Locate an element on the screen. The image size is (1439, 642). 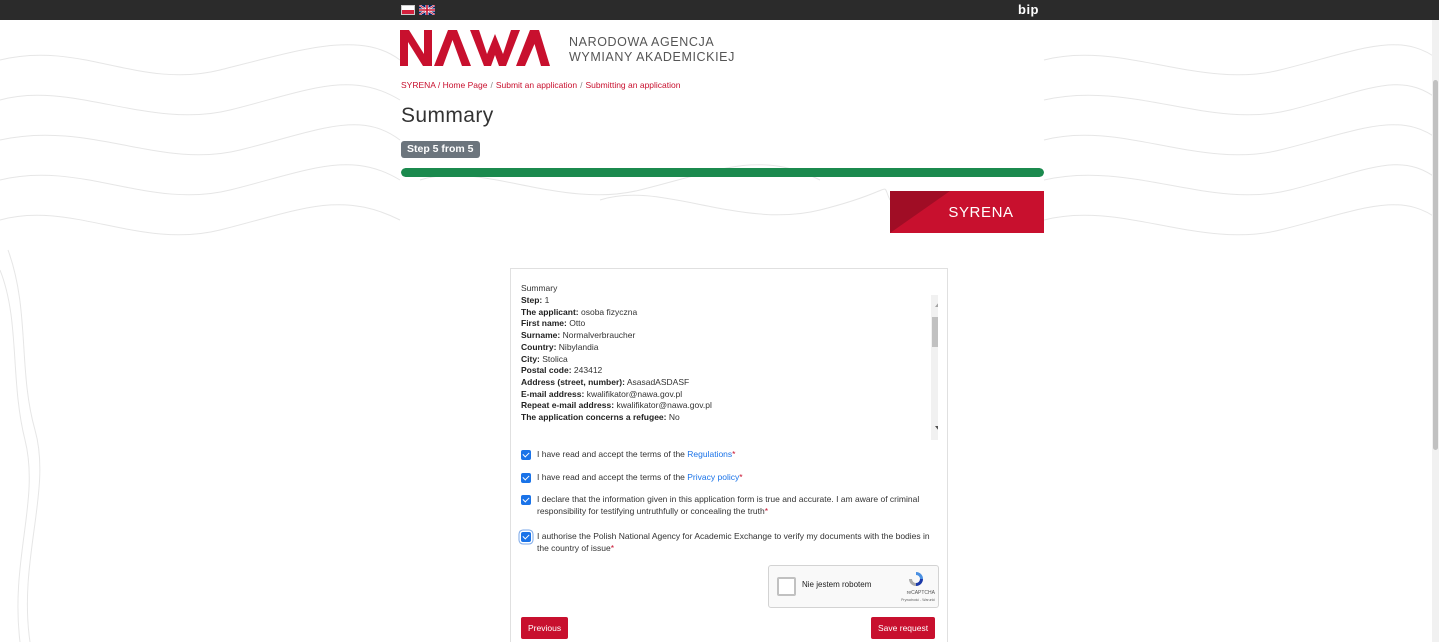
summary-field-label: First name: is located at coordinates (544, 323).